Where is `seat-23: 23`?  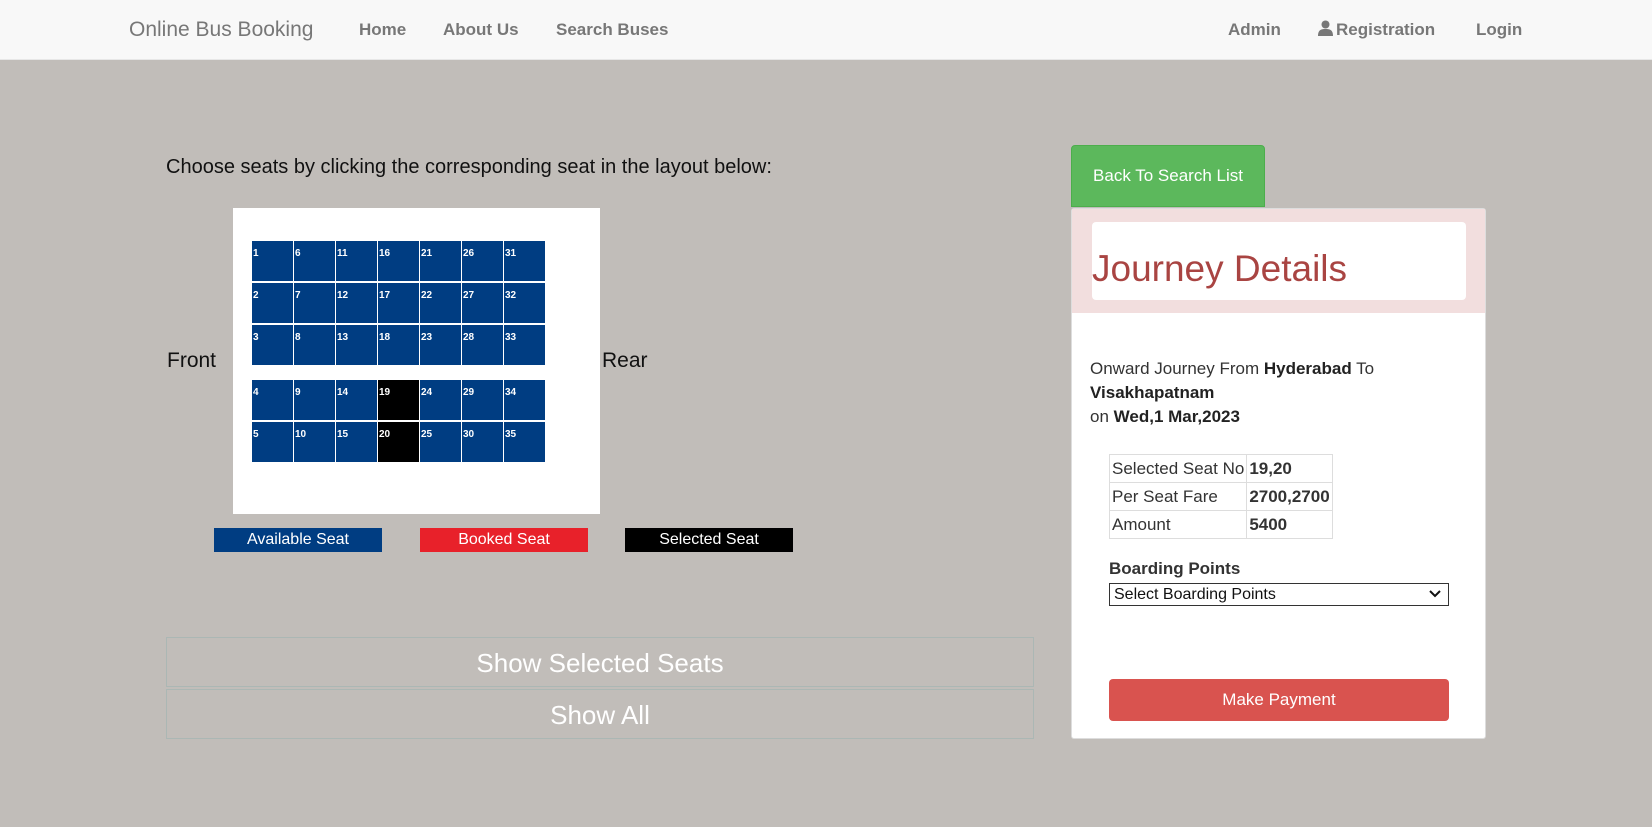
seat-23: 23 is located at coordinates (440, 345).